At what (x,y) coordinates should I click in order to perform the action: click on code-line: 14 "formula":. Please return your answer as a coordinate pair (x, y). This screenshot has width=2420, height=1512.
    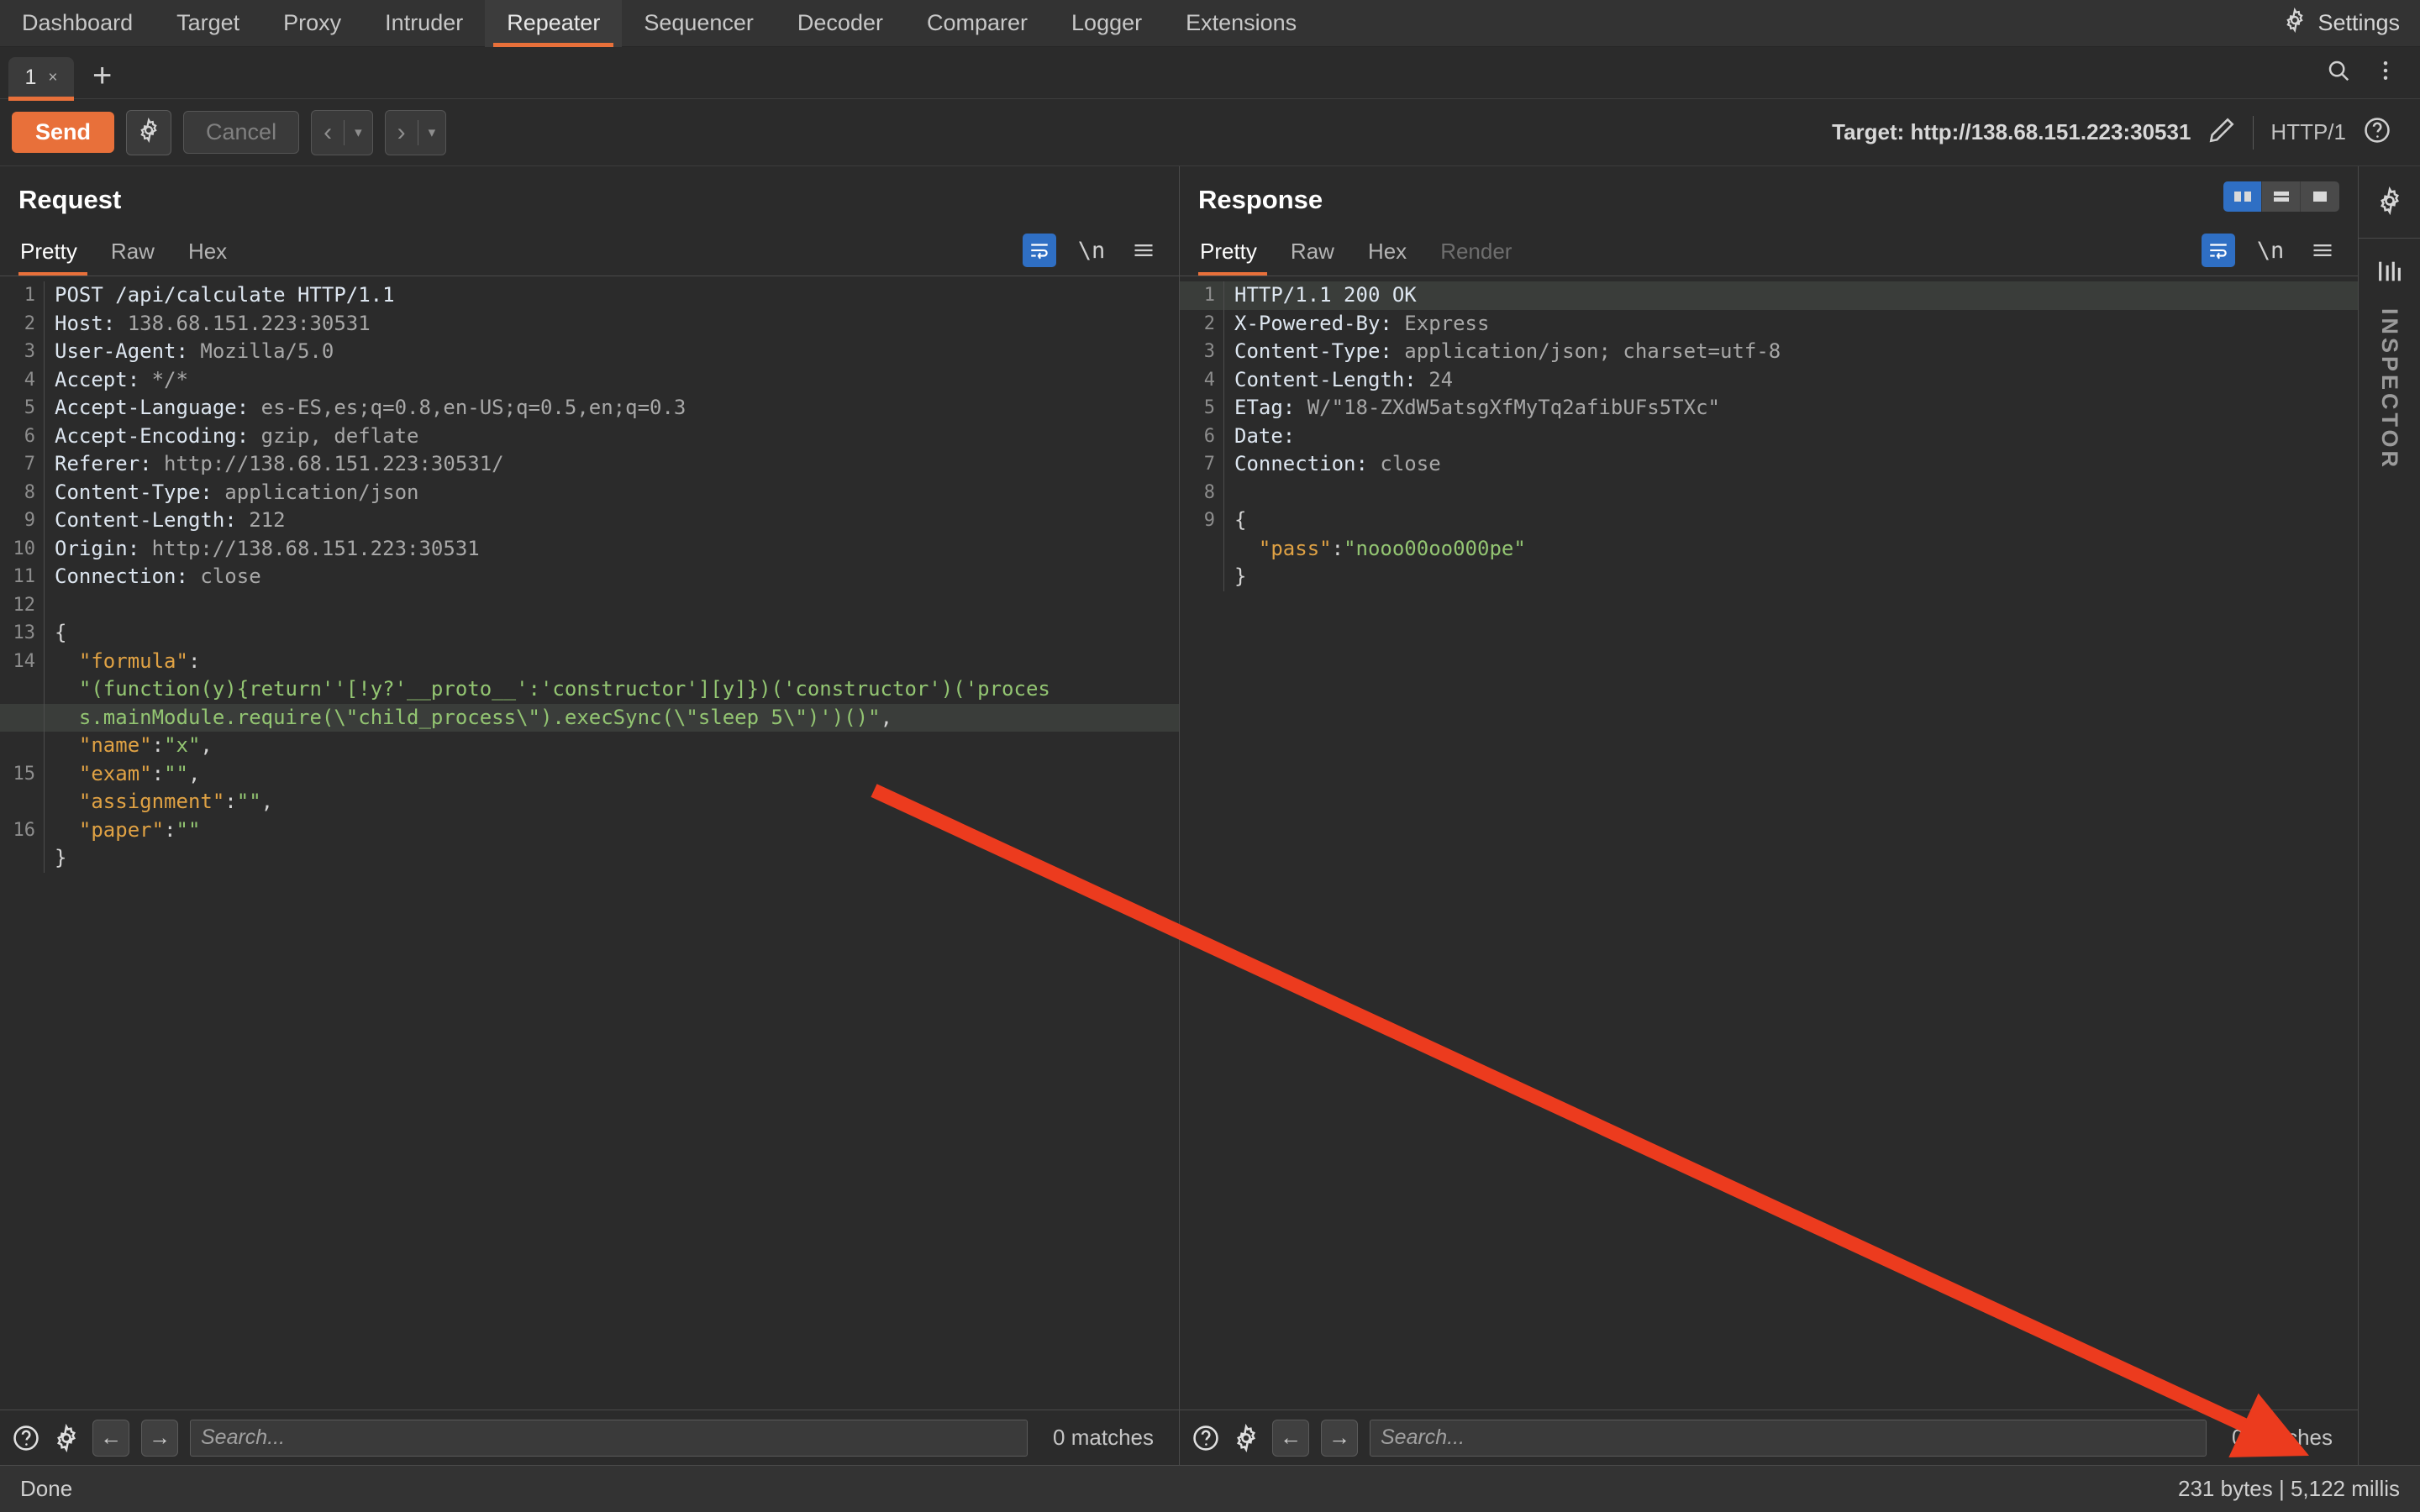
    Looking at the image, I should click on (589, 661).